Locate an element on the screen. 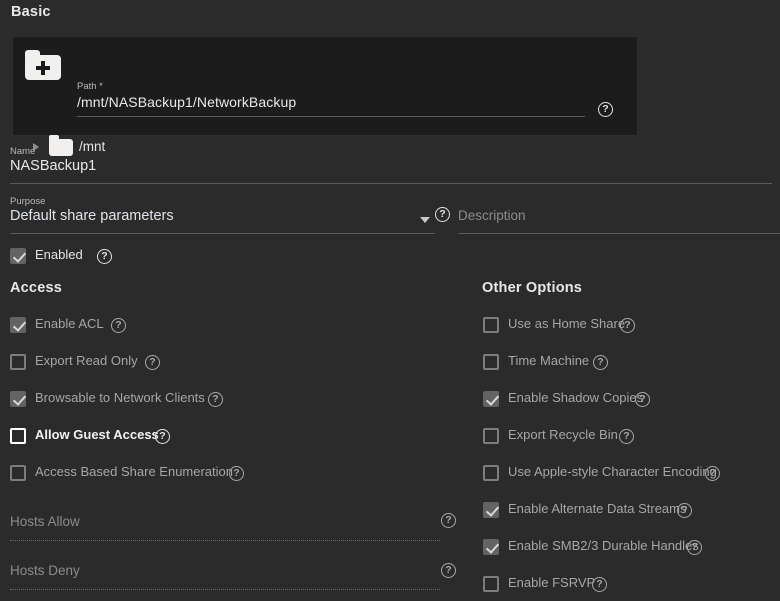 This screenshot has width=780, height=601. enable-shadow-copies-help-icon: ? is located at coordinates (642, 399).